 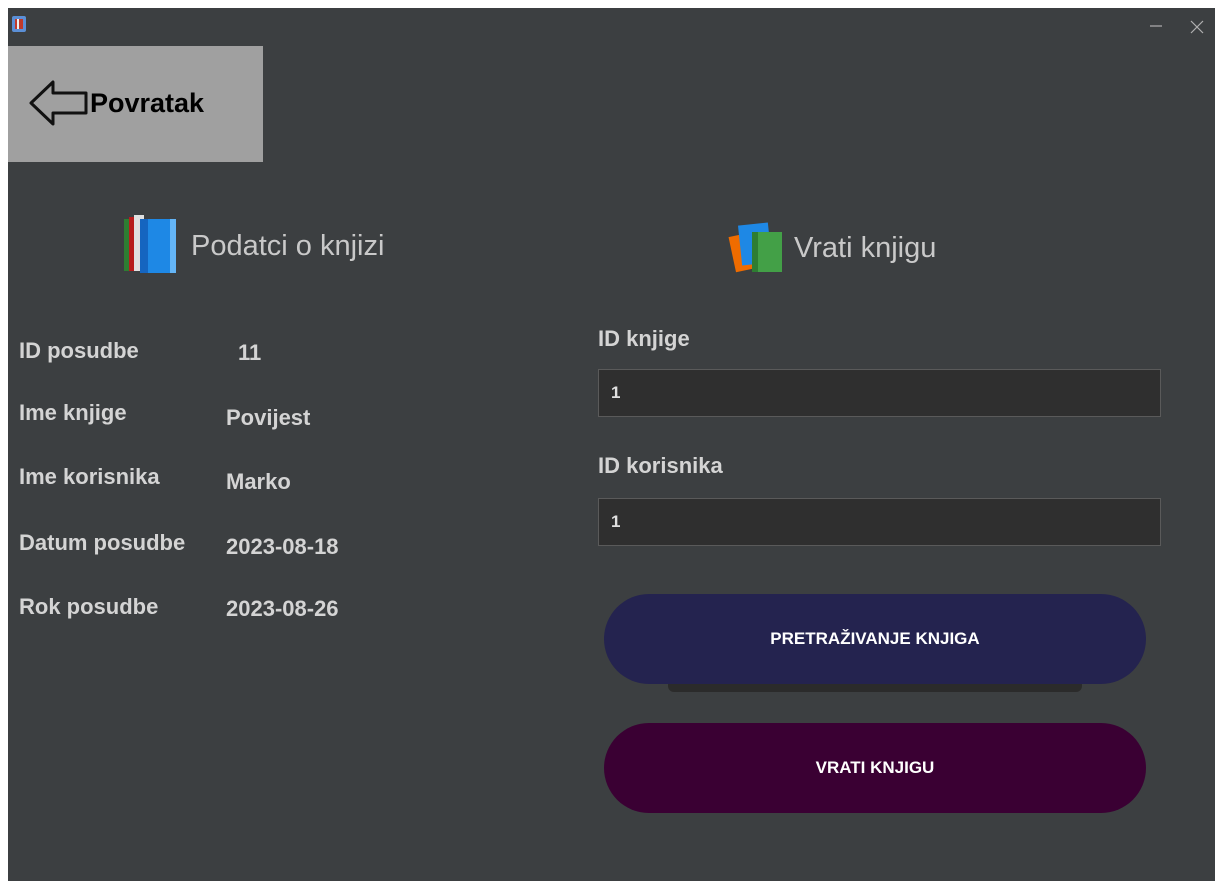 I want to click on arrow-left-icon, so click(x=58, y=103).